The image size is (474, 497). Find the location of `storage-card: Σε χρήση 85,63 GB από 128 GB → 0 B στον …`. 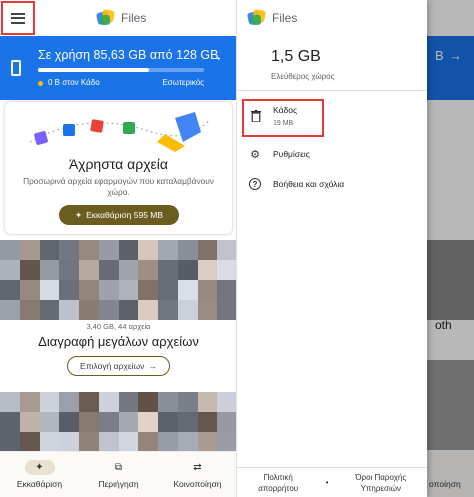

storage-card: Σε χρήση 85,63 GB από 128 GB → 0 B στον … is located at coordinates (118, 68).